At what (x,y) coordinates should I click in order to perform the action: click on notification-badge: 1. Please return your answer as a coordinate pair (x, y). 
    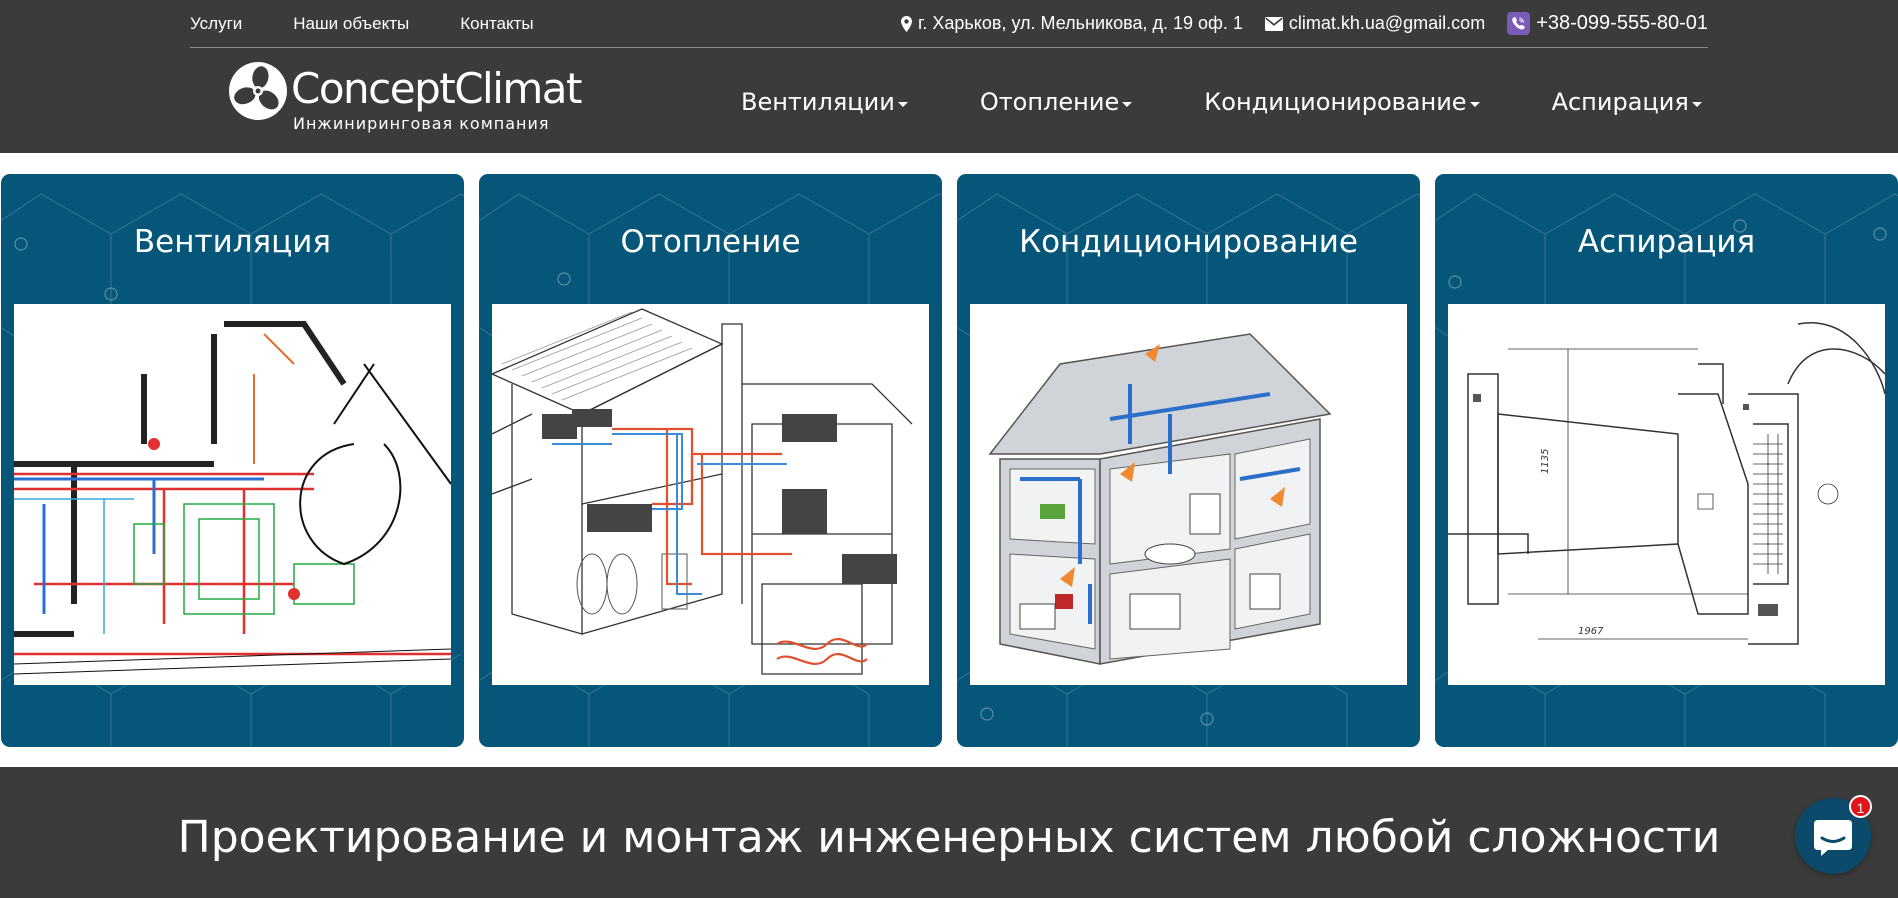
    Looking at the image, I should click on (1860, 806).